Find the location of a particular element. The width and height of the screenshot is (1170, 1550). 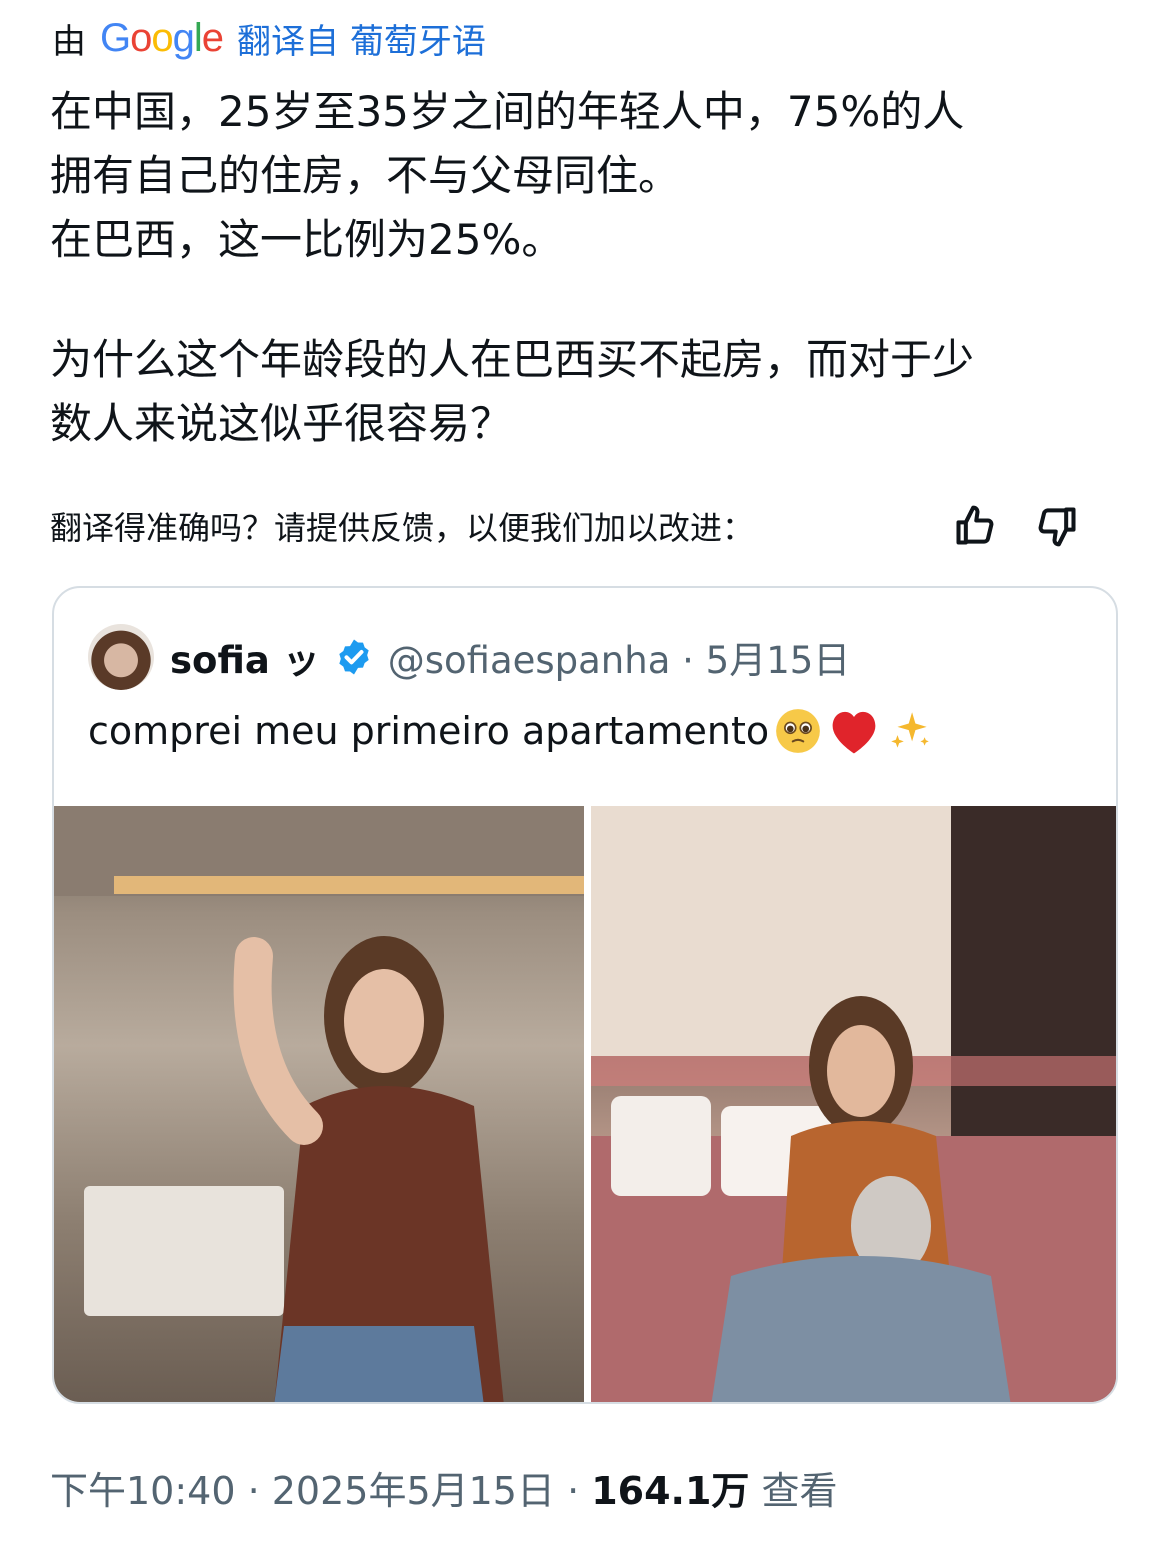

translation-feedback: 翻译得准确吗？请提供反馈，以便我们加以改进： is located at coordinates (565, 526).